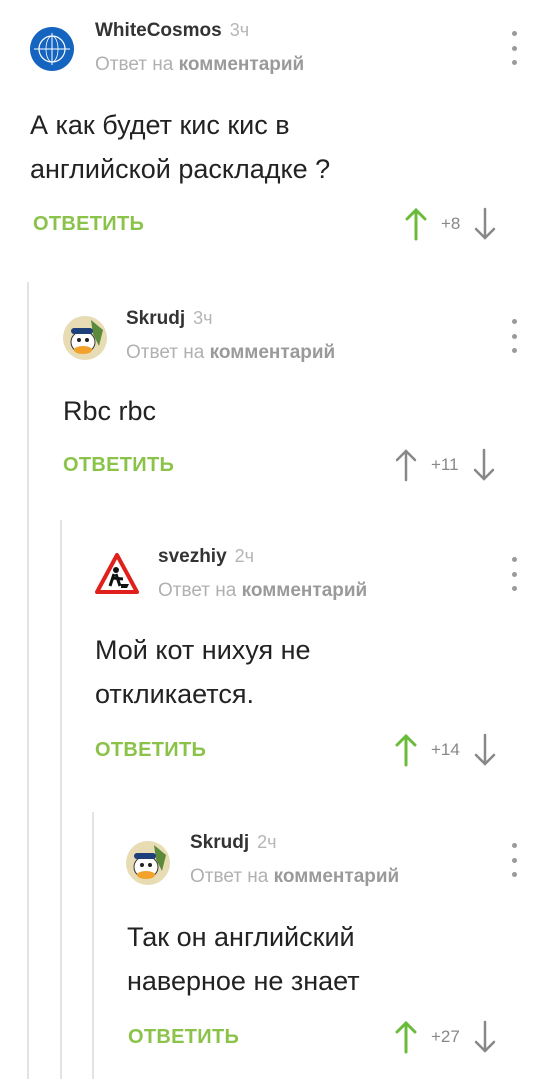  Describe the element at coordinates (485, 1037) in the screenshot. I see `downvote-arrow-icon` at that location.